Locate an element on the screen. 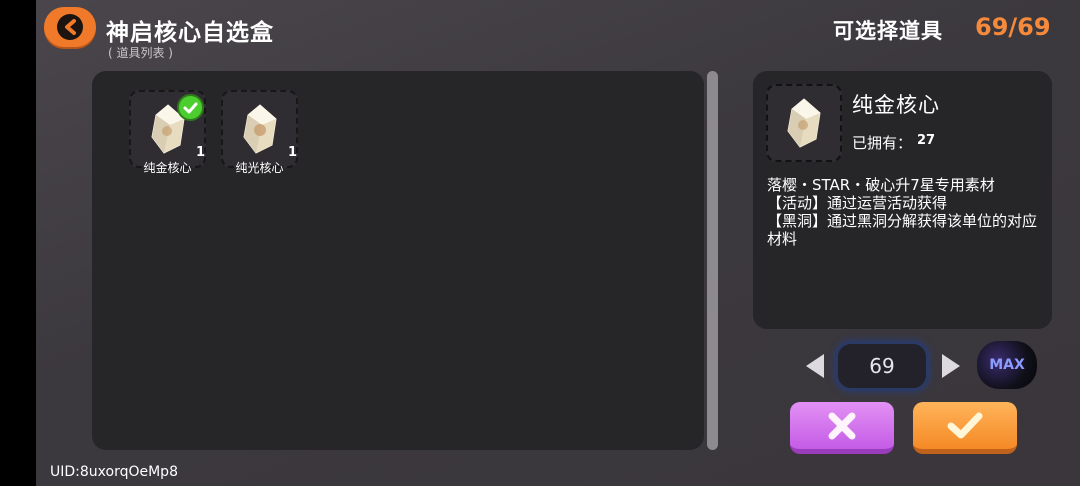 This screenshot has height=486, width=1080. owned-count-value: 27 is located at coordinates (926, 140).